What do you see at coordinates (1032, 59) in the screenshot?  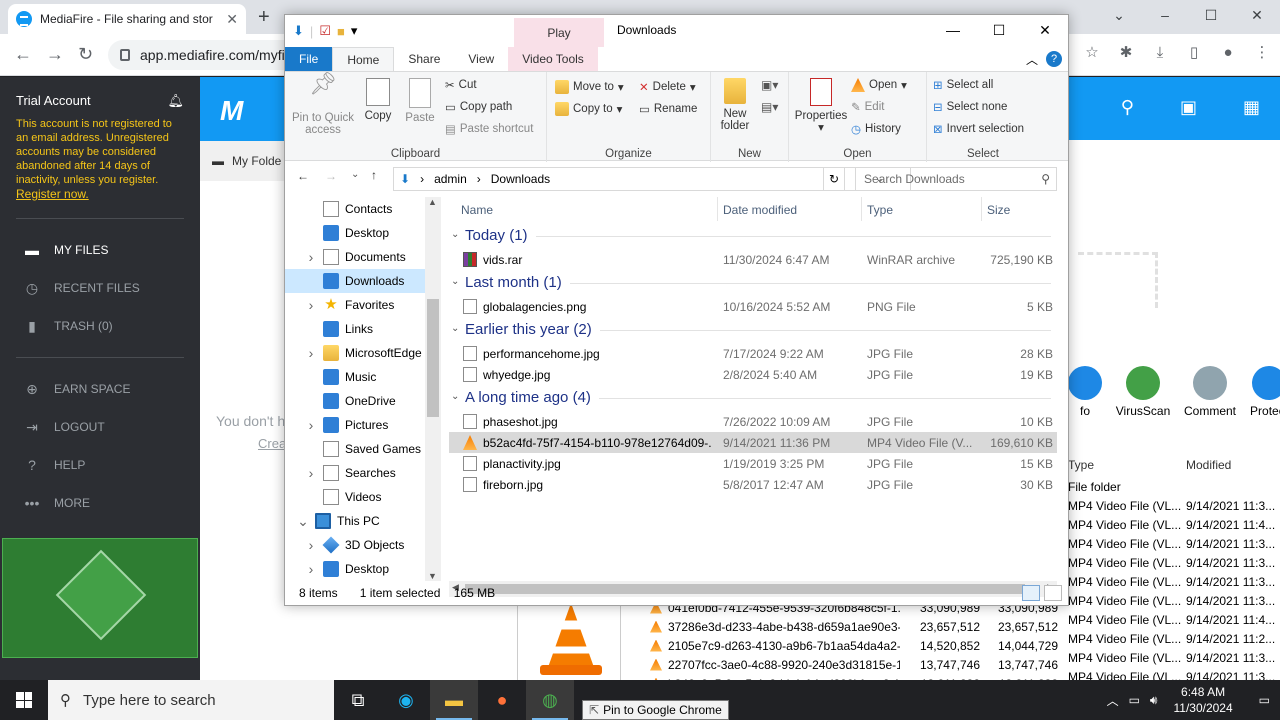 I see `collapse-ribbon-icon: ︿` at bounding box center [1032, 59].